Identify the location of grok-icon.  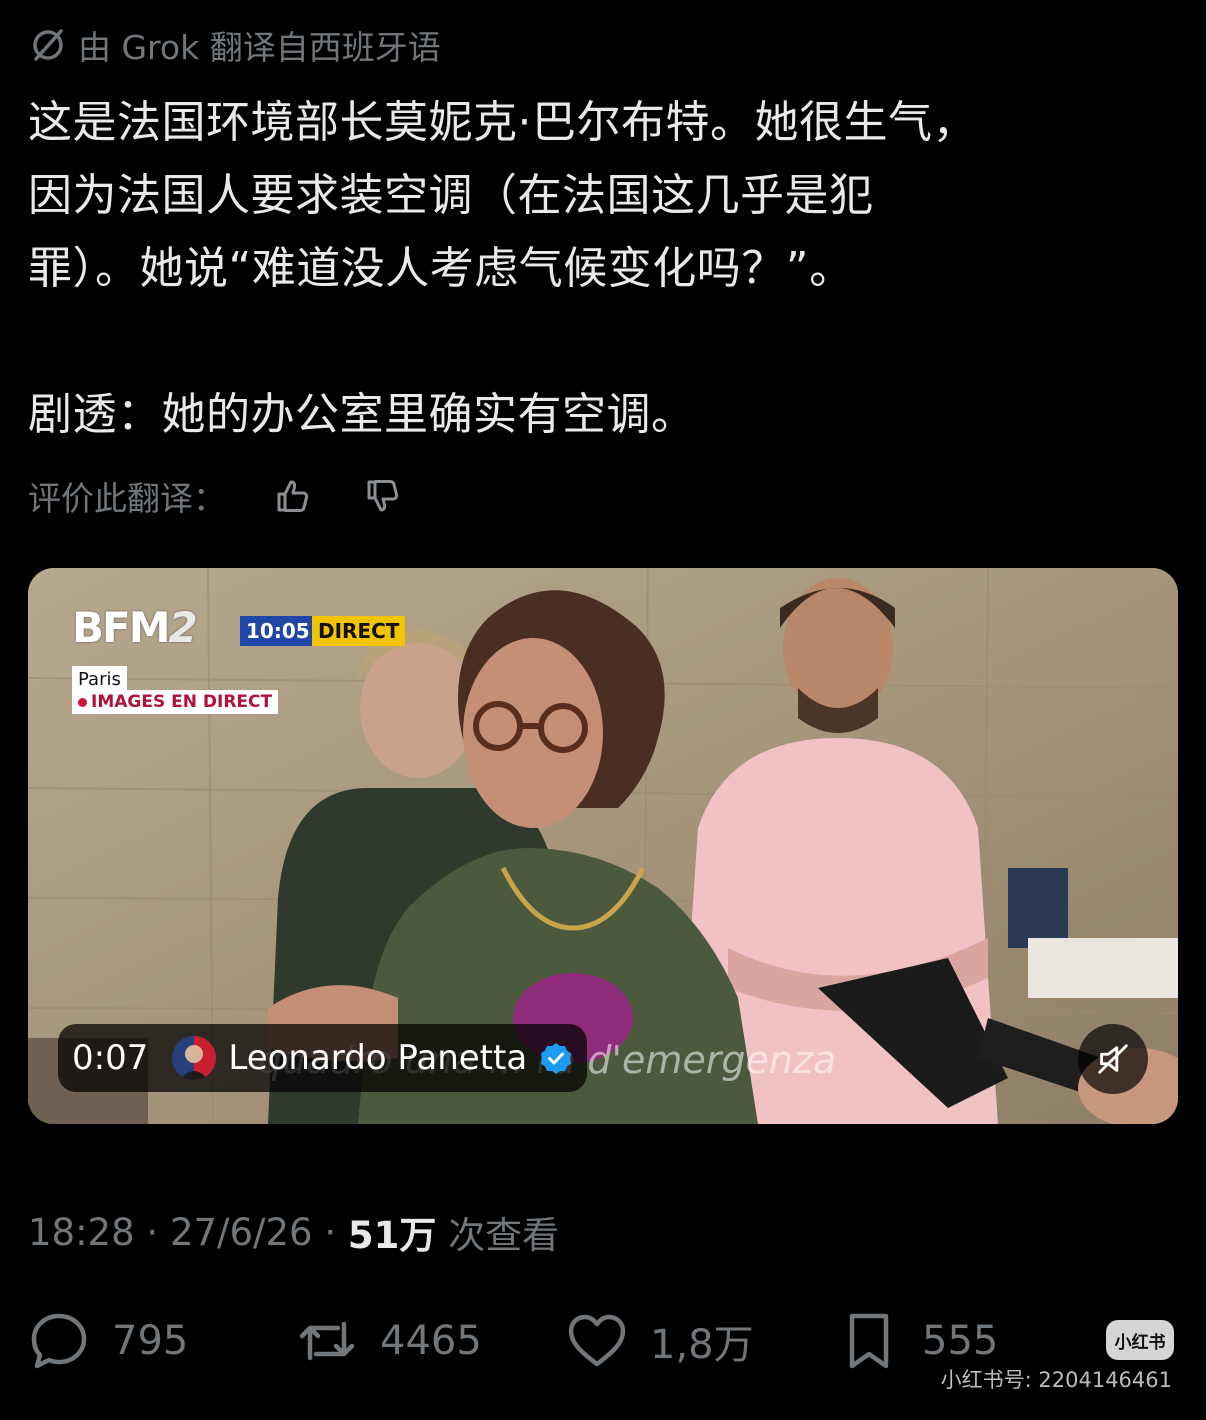
(48, 45).